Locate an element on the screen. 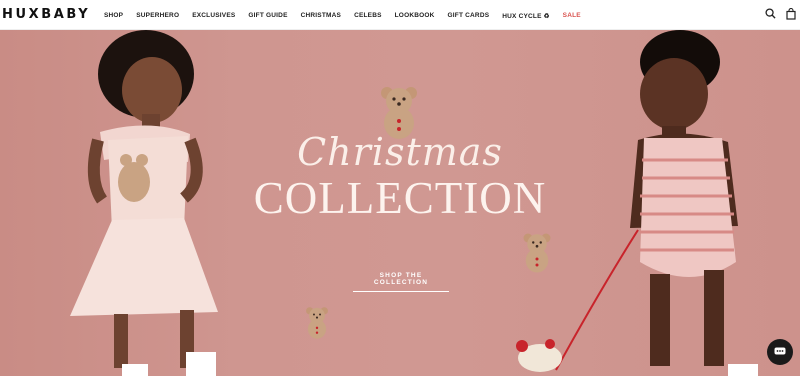  header-icons is located at coordinates (780, 14).